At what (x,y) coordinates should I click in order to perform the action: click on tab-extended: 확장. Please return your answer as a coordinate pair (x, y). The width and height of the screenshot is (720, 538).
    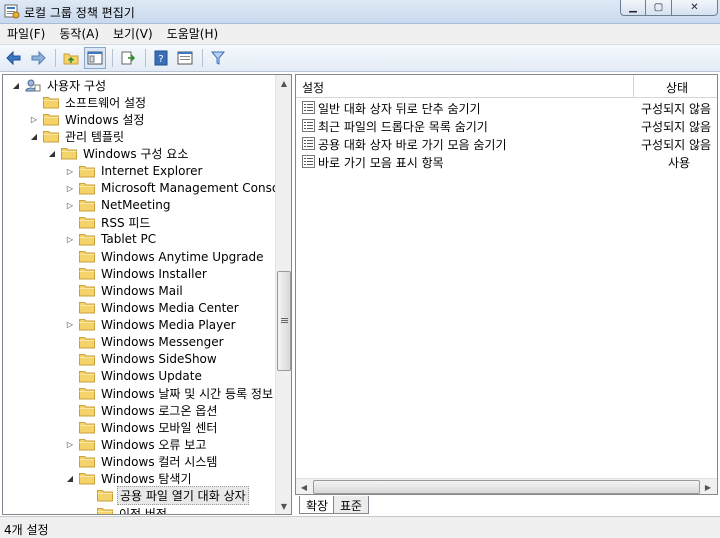
    Looking at the image, I should click on (317, 505).